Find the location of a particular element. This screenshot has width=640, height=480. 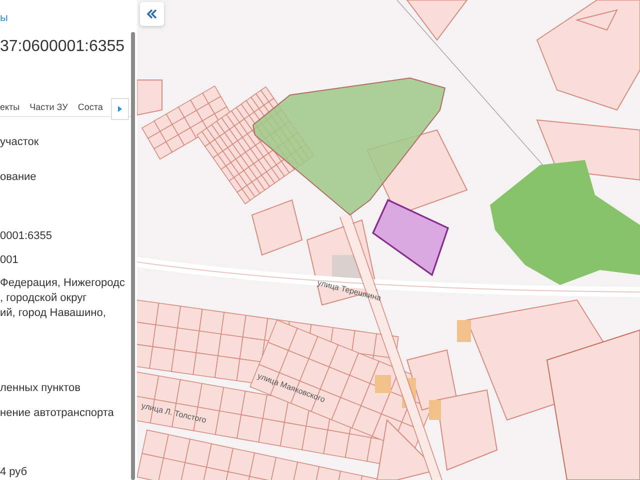

property-value: ленных пунктов is located at coordinates (41, 388).